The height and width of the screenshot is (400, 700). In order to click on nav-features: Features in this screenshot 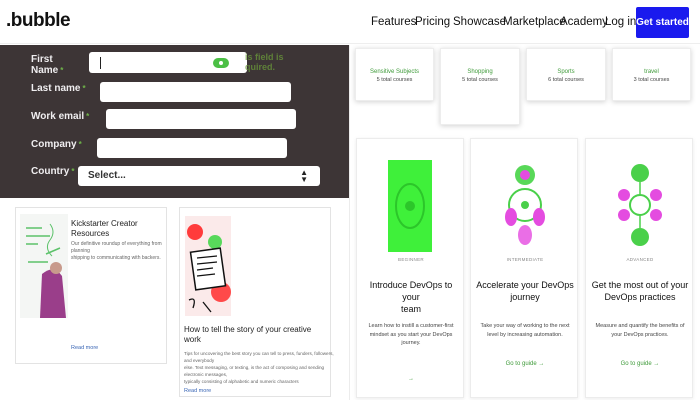, I will do `click(393, 22)`.